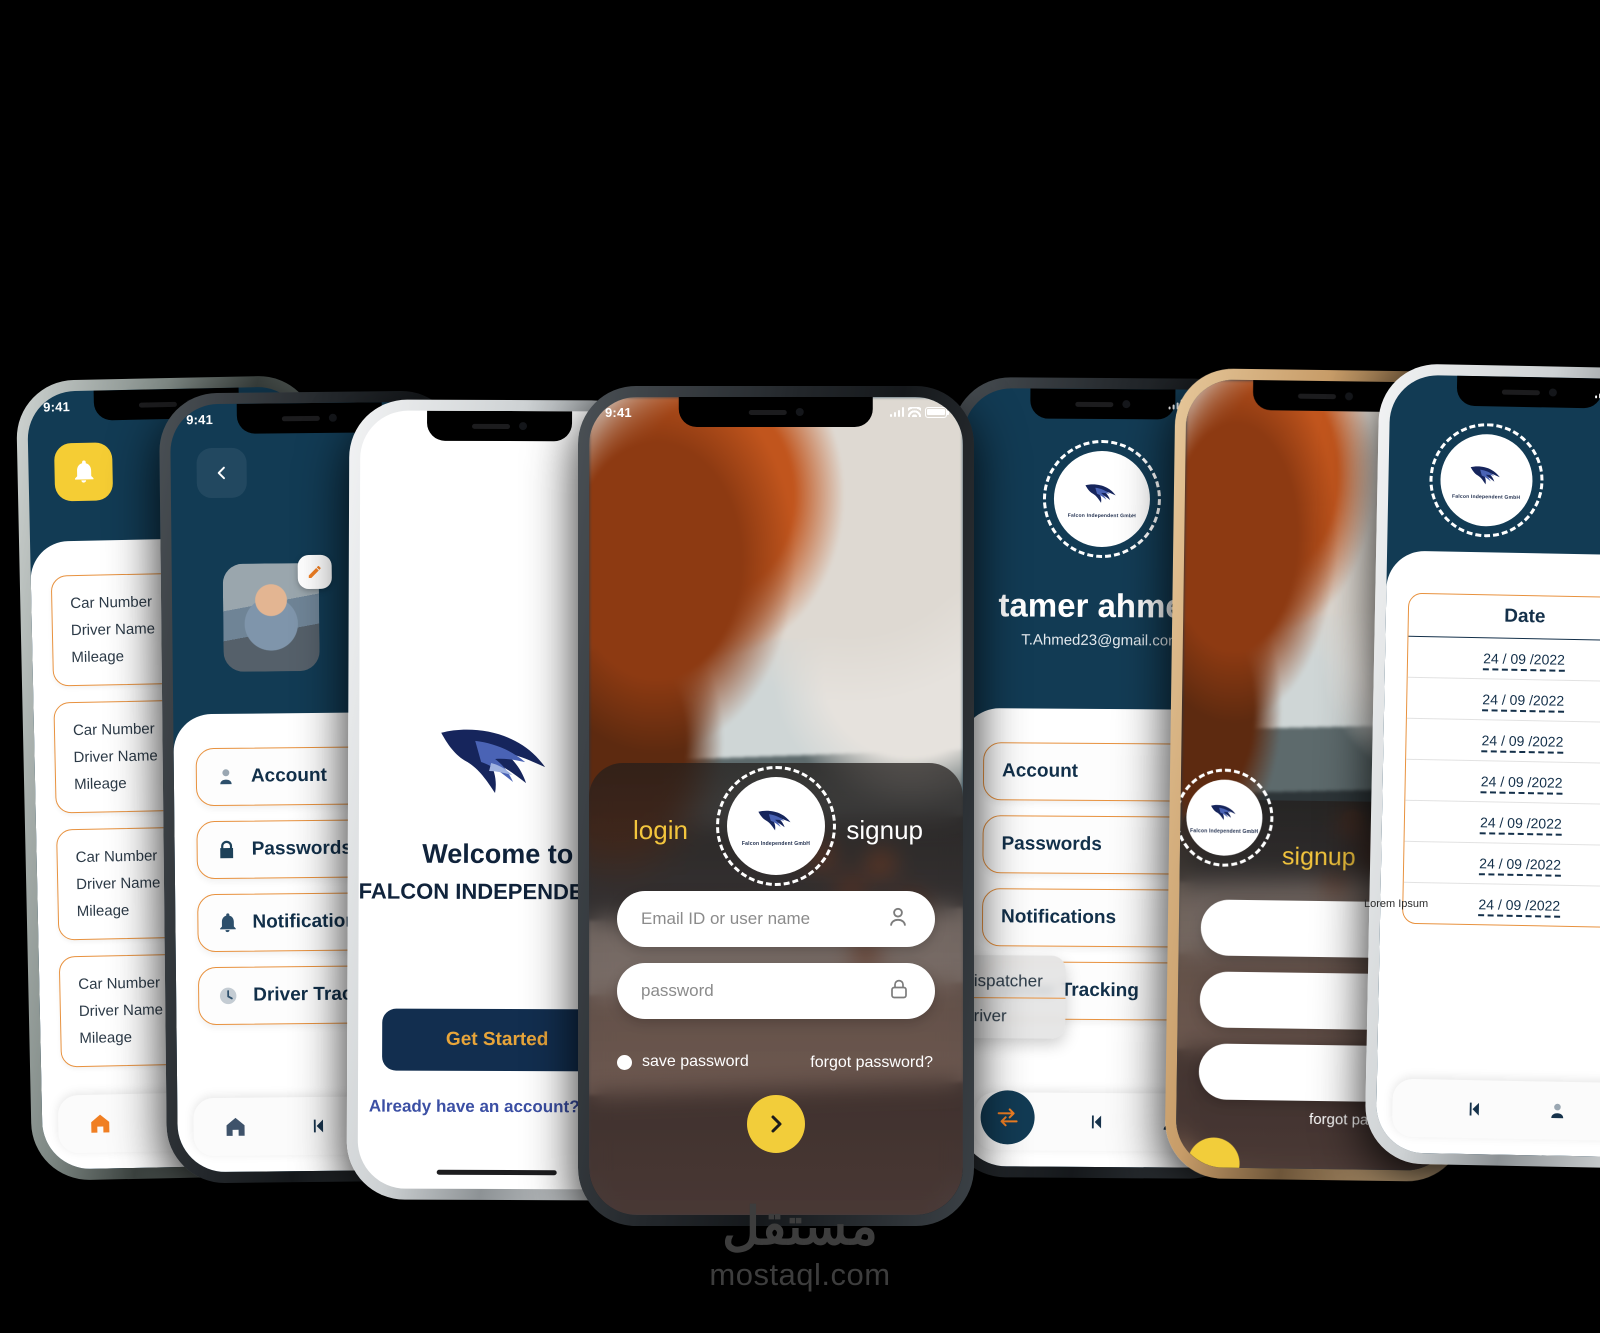 The image size is (1600, 1333). I want to click on save-password-row: save password, so click(683, 1062).